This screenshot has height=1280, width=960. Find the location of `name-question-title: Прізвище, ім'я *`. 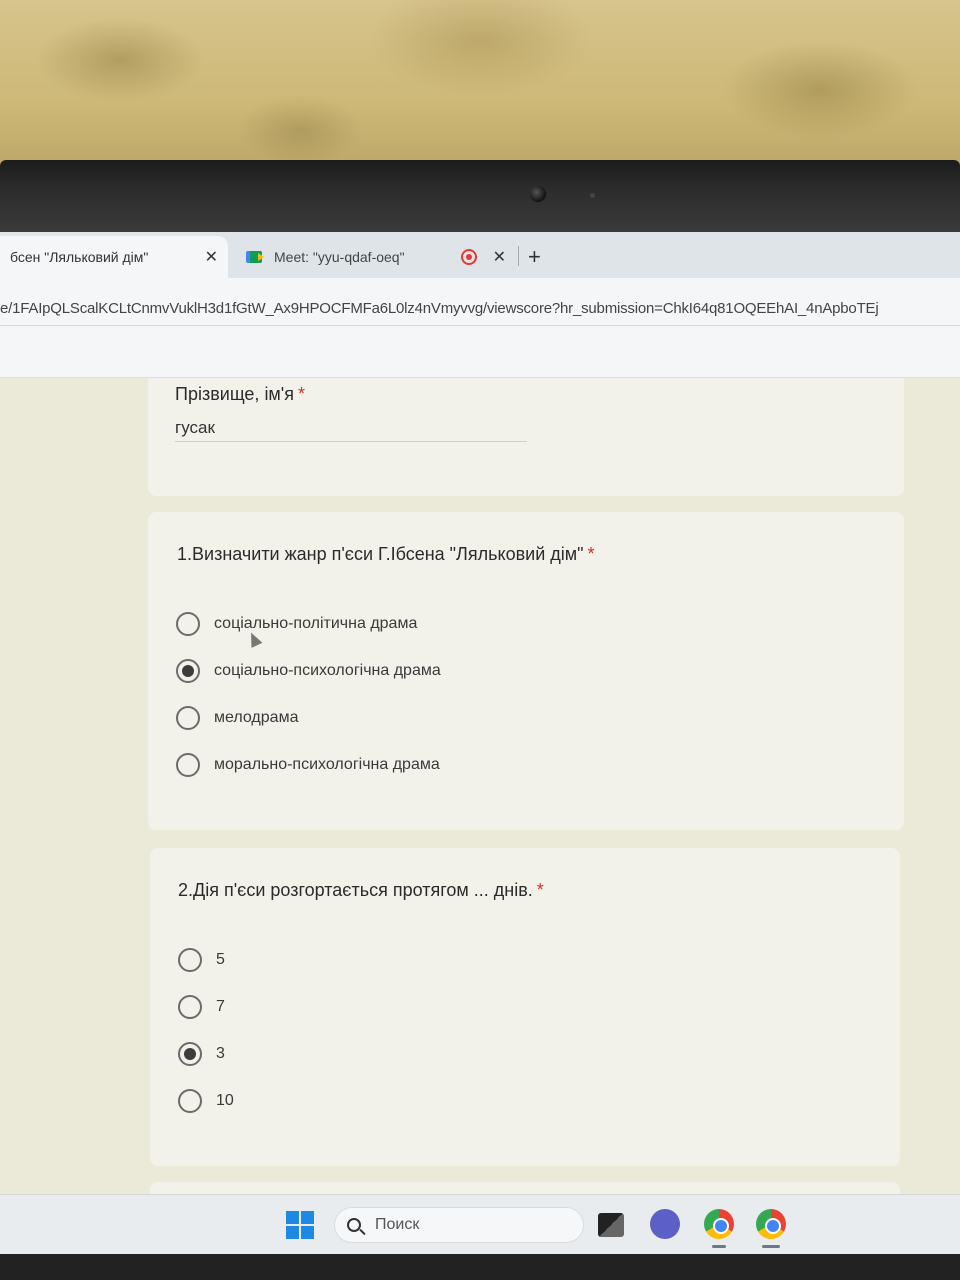

name-question-title: Прізвище, ім'я * is located at coordinates (240, 394).